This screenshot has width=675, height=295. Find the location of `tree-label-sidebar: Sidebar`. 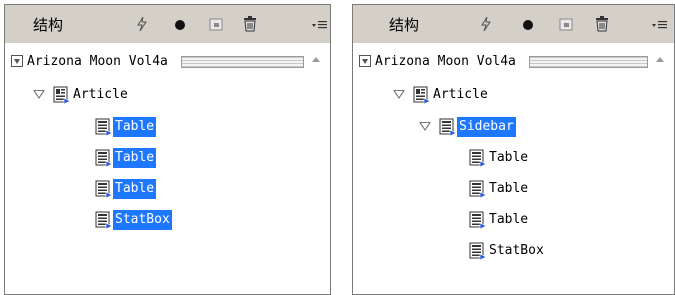

tree-label-sidebar: Sidebar is located at coordinates (486, 127).